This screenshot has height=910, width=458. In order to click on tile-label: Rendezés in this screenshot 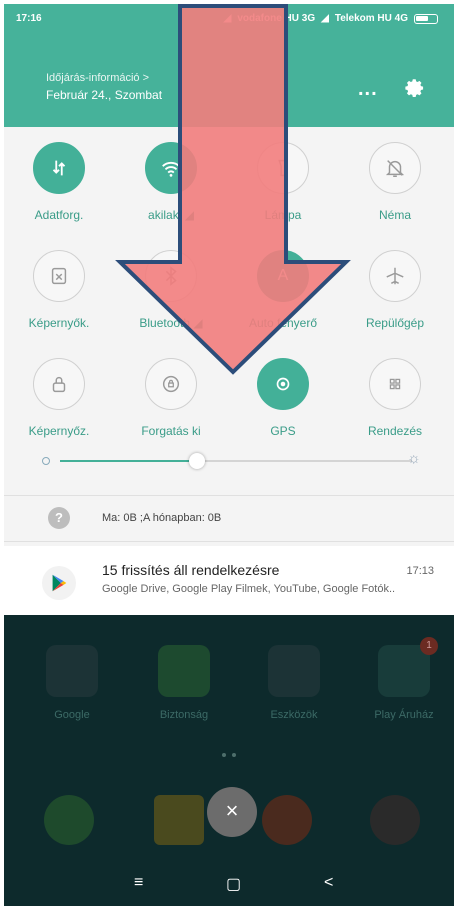, I will do `click(395, 431)`.